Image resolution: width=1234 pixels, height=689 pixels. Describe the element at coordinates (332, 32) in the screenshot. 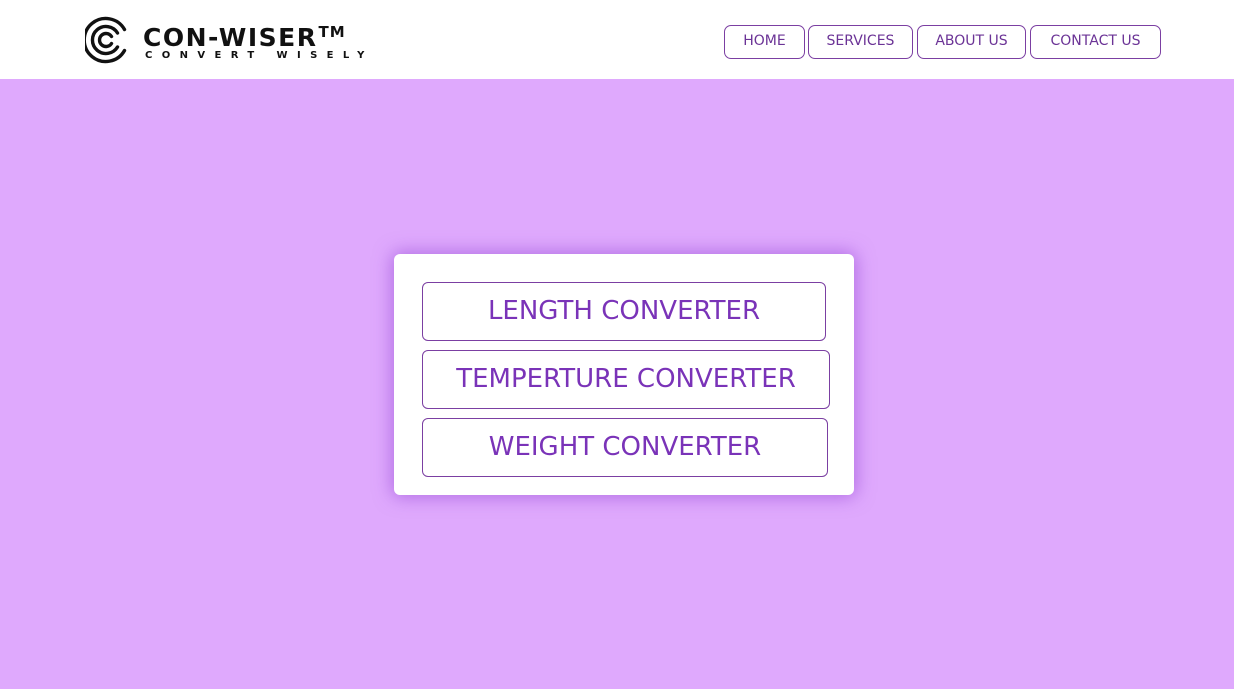

I see `trademark-symbol: TM` at that location.